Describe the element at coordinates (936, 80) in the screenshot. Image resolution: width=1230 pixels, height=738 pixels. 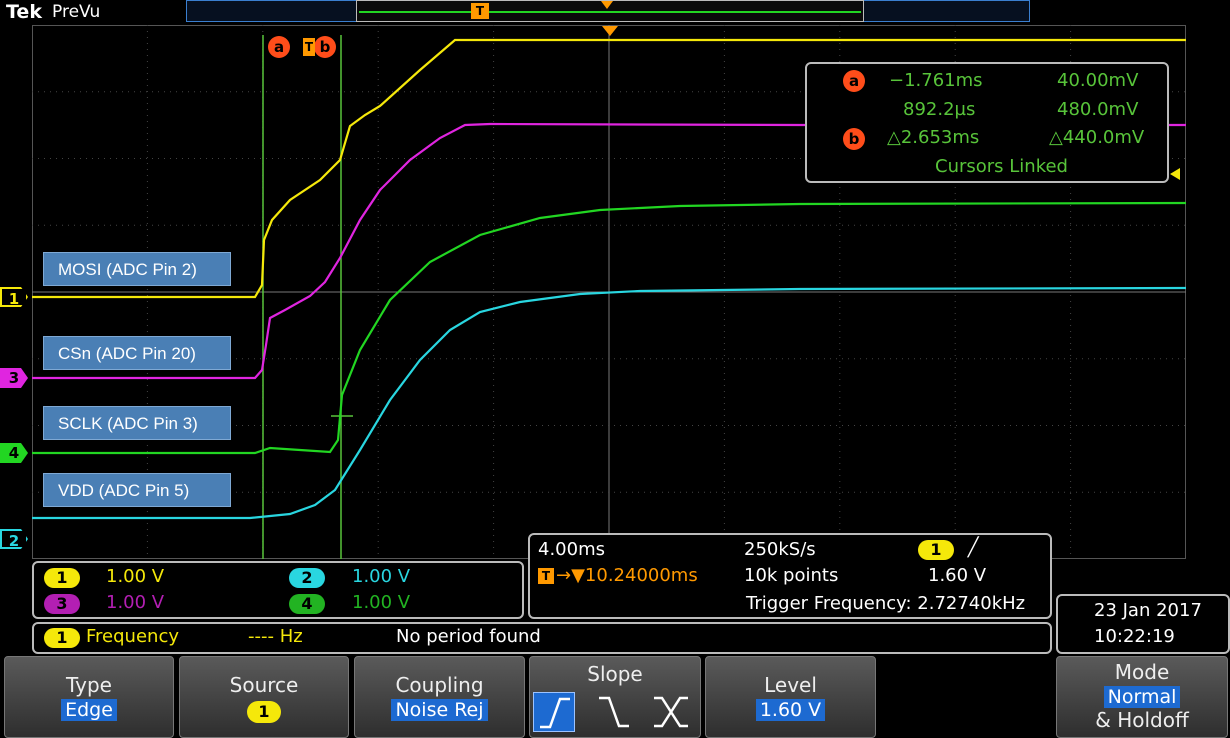
I see `cursor-a-time: −1.761ms` at that location.